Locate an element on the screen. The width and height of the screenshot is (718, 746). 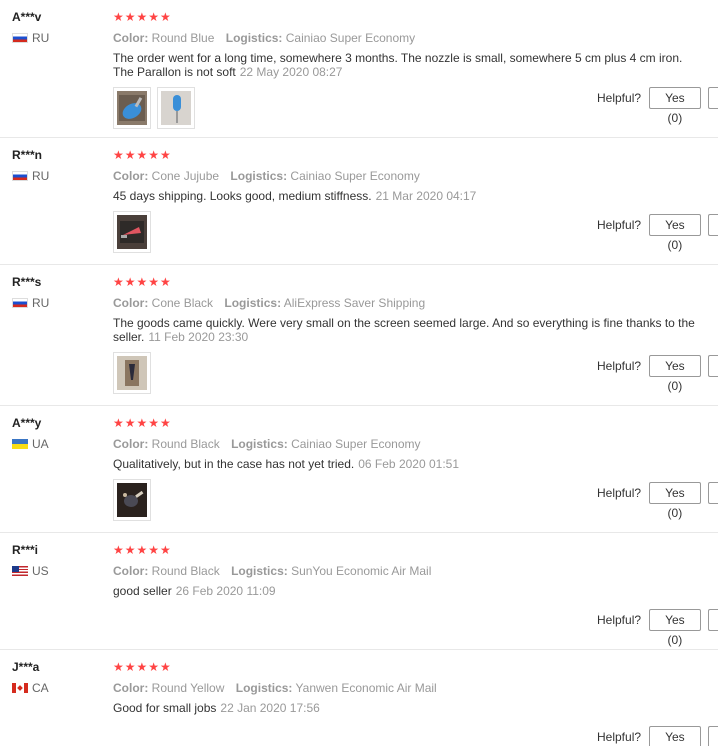
blue-drill-bit-photo is located at coordinates (176, 108).